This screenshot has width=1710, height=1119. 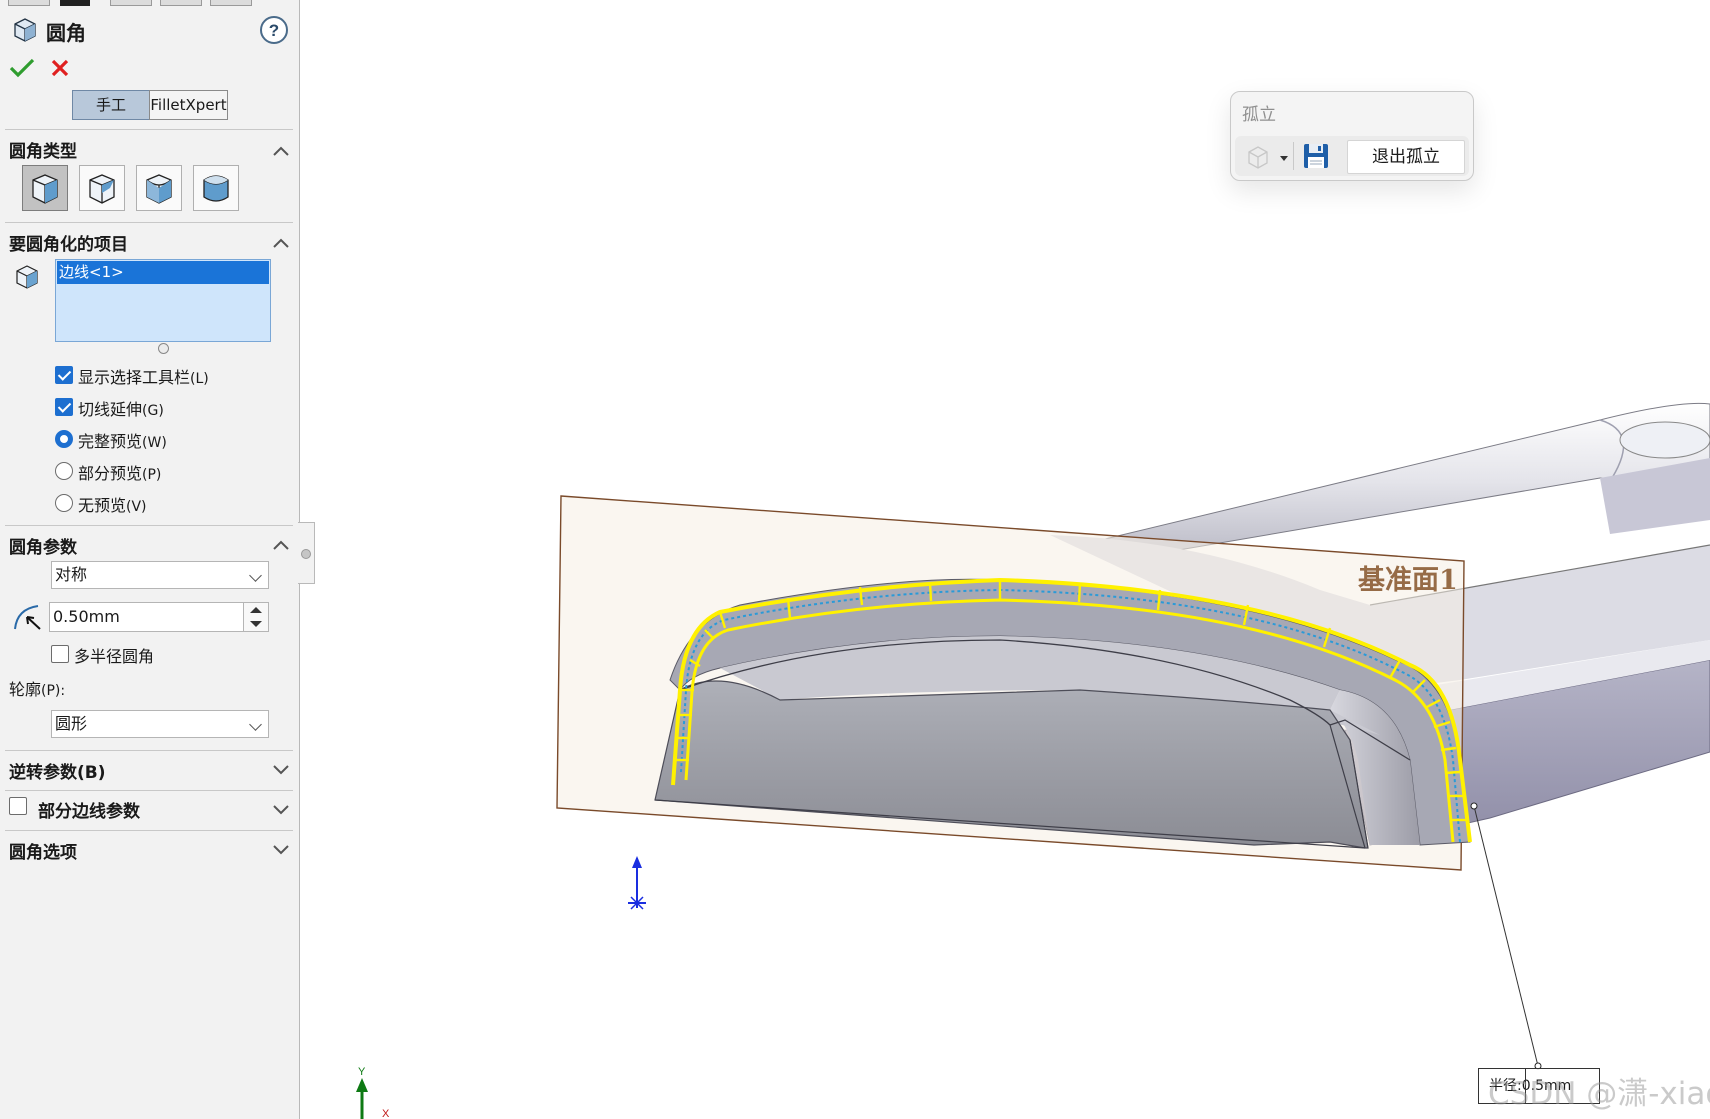 I want to click on items-to-fillet-section-title: 要圆角化的项目, so click(x=68, y=245).